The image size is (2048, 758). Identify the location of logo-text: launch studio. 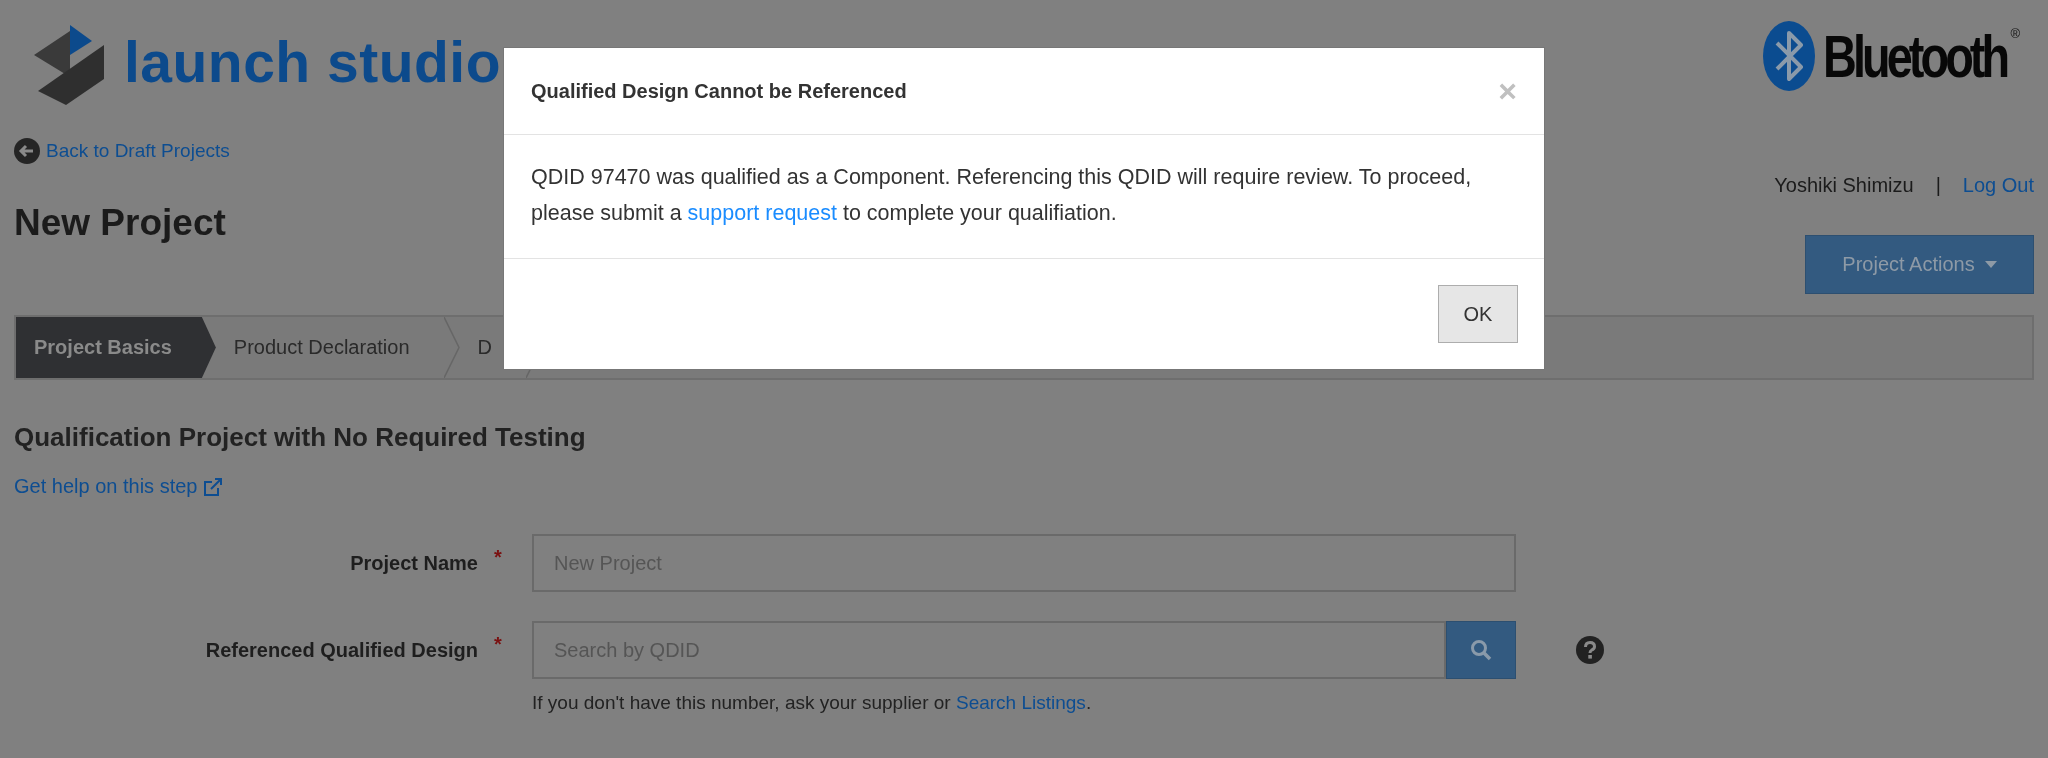
(312, 62).